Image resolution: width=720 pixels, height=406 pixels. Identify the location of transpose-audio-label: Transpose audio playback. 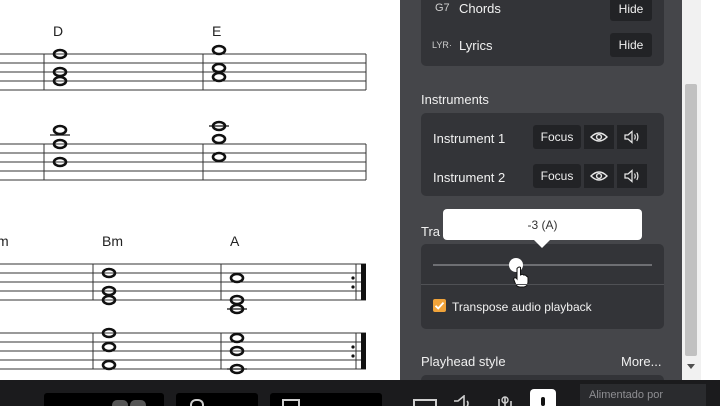
(522, 307).